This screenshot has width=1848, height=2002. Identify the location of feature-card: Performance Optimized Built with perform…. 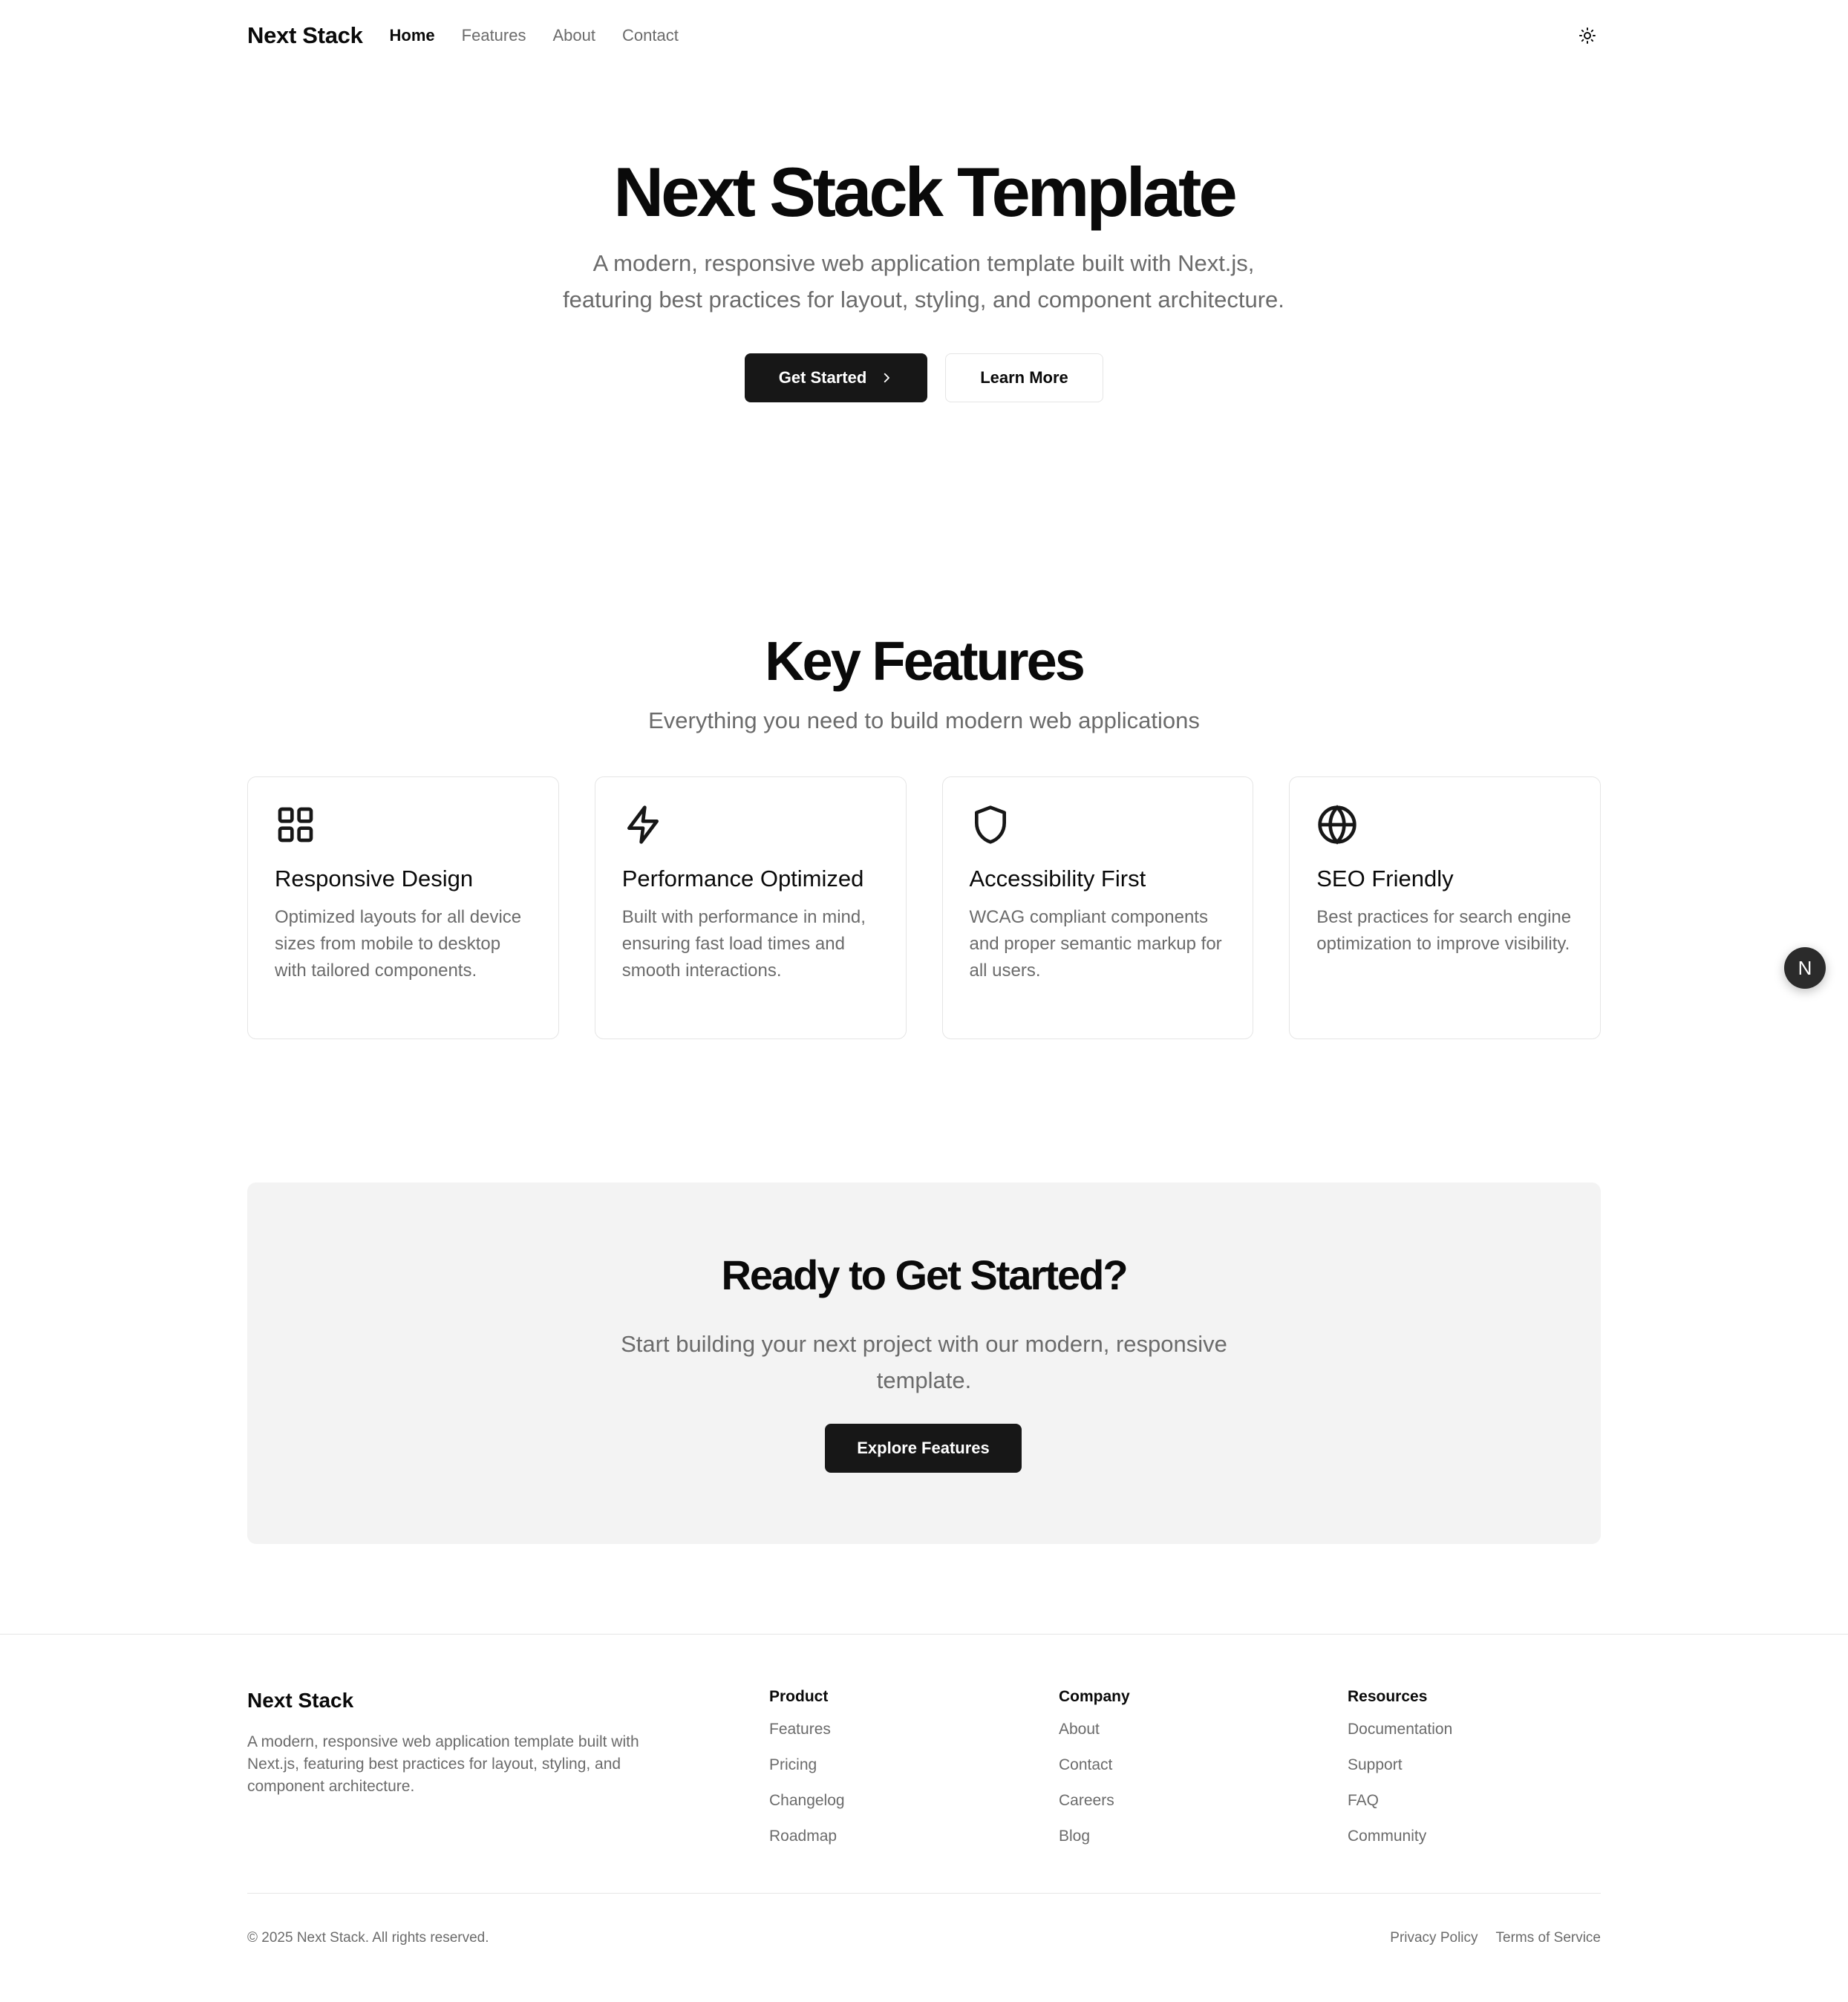
(750, 907).